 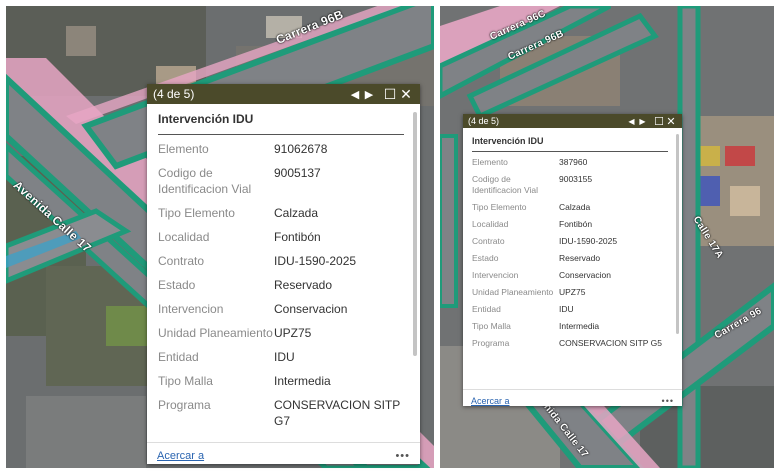 I want to click on attribute-row: Codigo de Identificacion Vial 9003155, so click(x=570, y=185).